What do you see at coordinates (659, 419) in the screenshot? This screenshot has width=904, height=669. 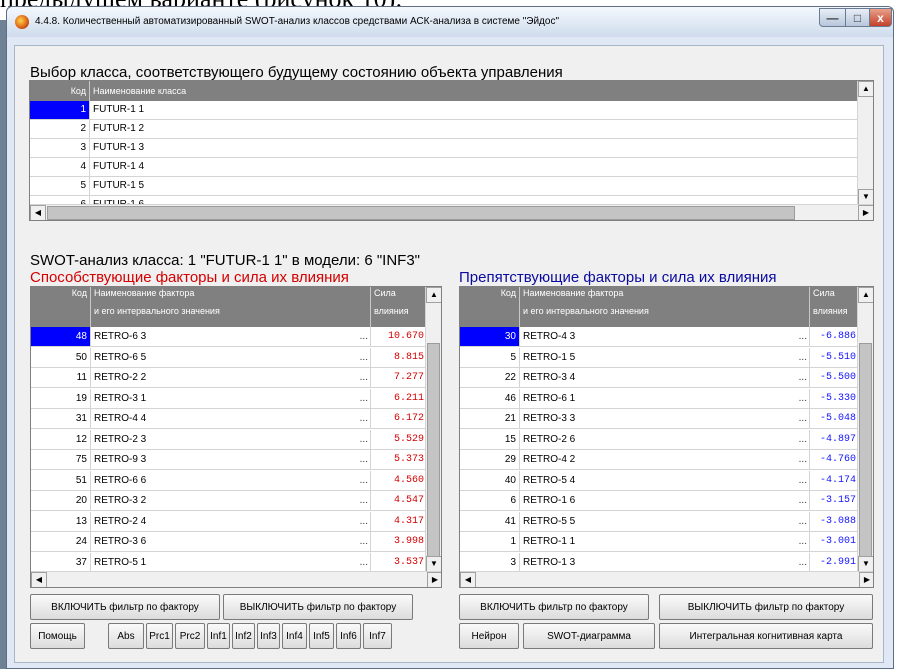 I see `table-row: 21 RETRO-3 3... -5.048` at bounding box center [659, 419].